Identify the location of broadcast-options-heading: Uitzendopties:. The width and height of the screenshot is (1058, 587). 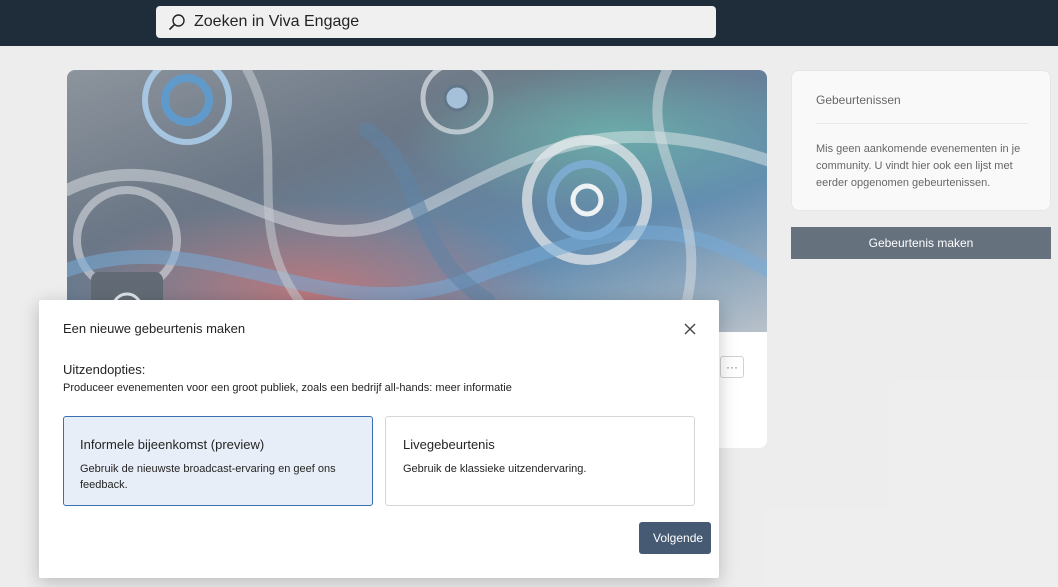
(104, 369).